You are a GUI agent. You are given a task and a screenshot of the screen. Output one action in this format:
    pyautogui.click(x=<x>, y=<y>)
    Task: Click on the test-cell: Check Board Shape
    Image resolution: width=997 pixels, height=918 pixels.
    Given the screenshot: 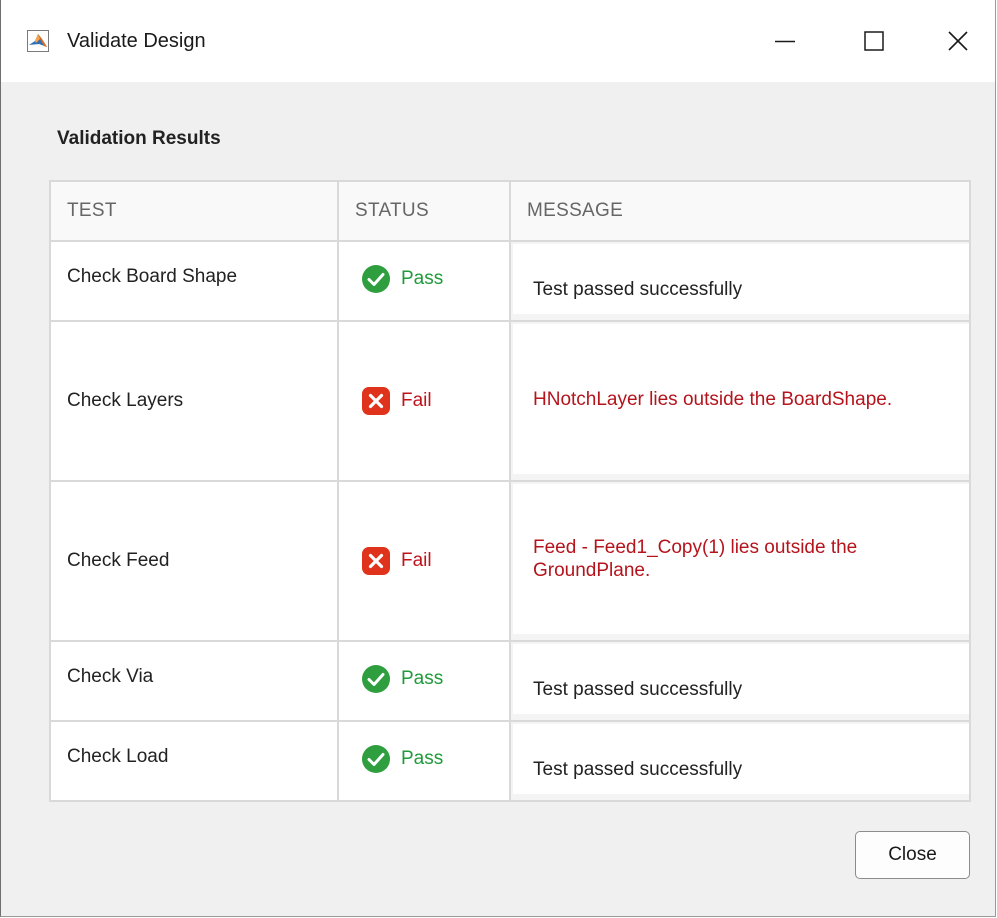 What is the action you would take?
    pyautogui.click(x=194, y=281)
    